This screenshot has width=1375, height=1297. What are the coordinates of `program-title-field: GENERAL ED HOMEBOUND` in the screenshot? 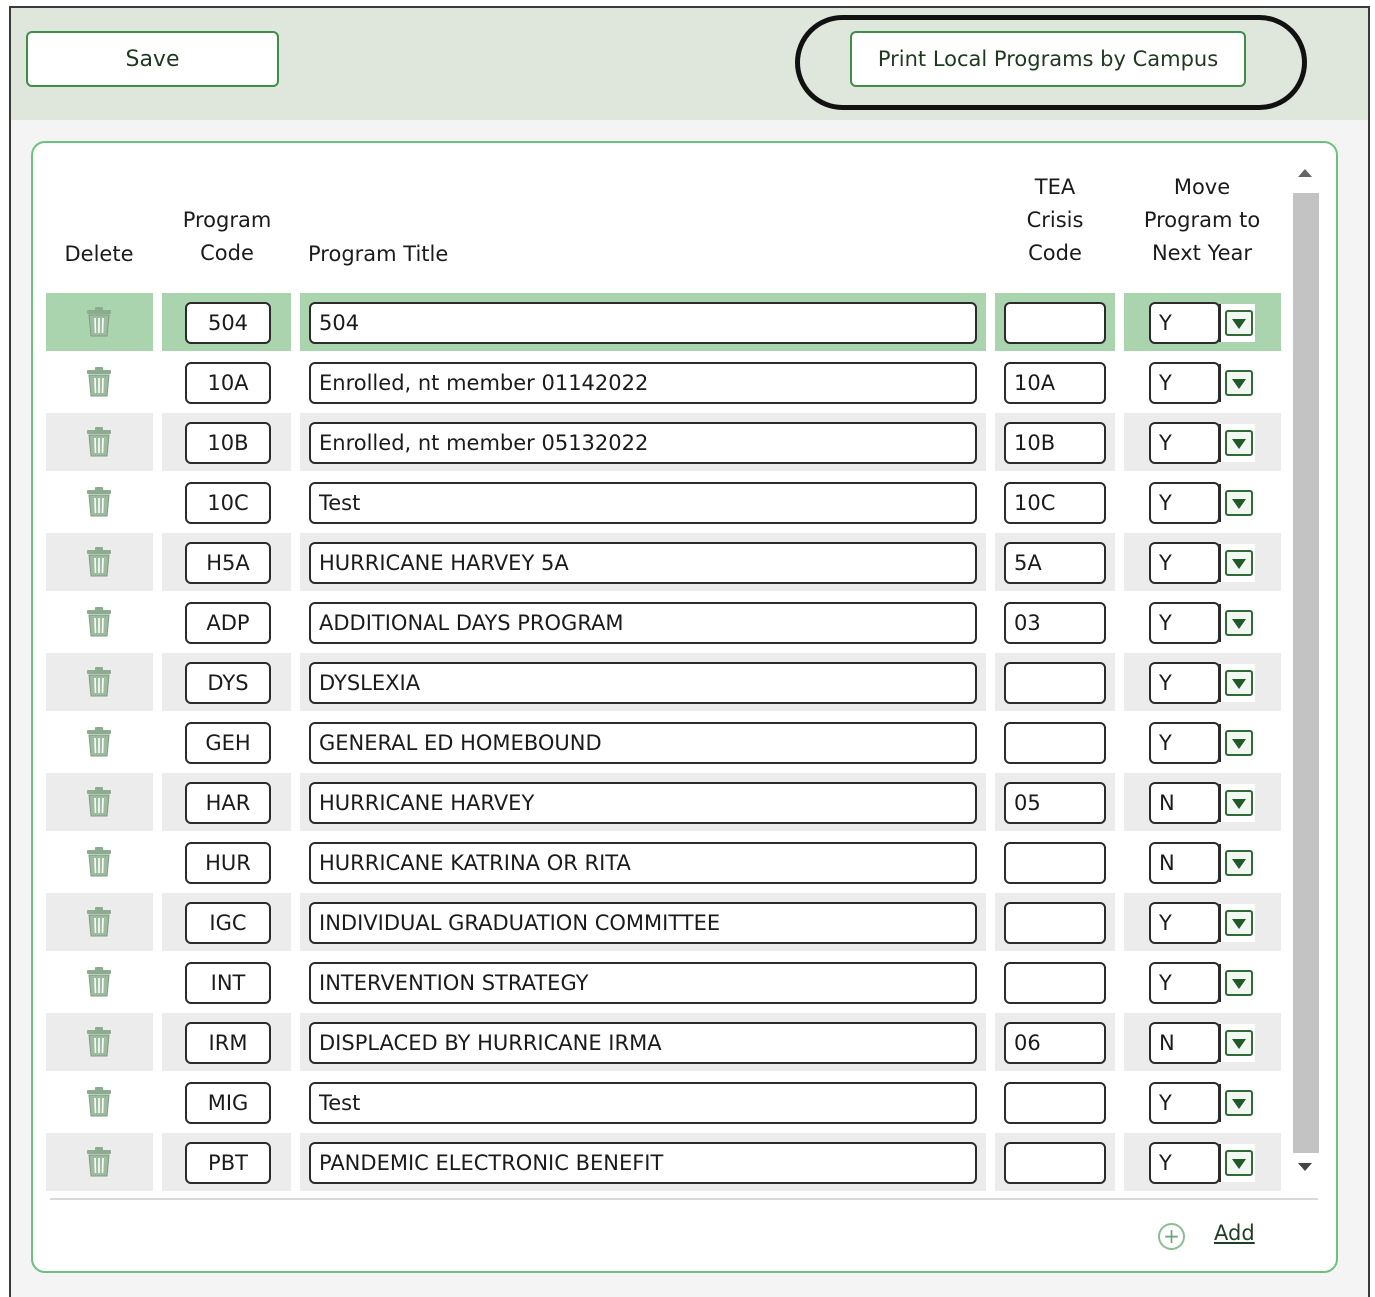 It's located at (643, 743).